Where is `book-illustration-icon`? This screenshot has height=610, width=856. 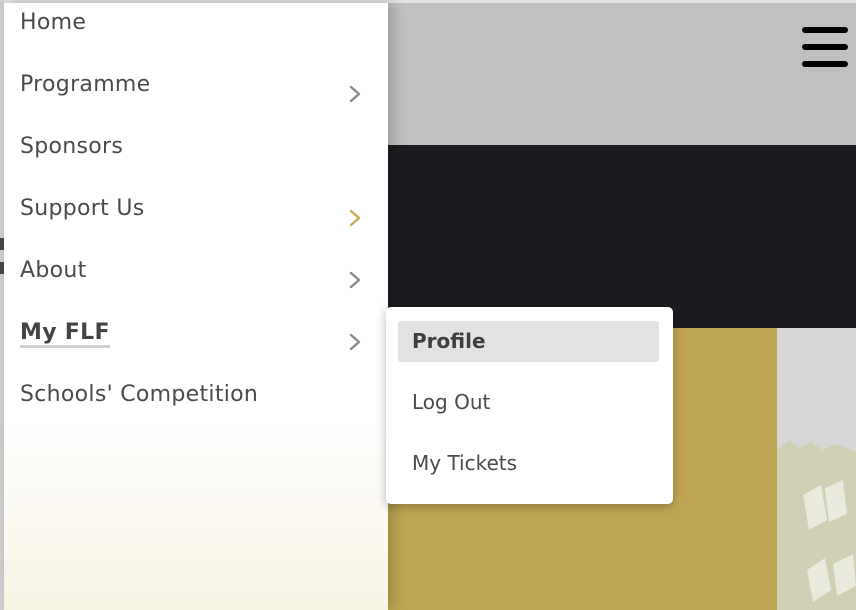 book-illustration-icon is located at coordinates (816, 525).